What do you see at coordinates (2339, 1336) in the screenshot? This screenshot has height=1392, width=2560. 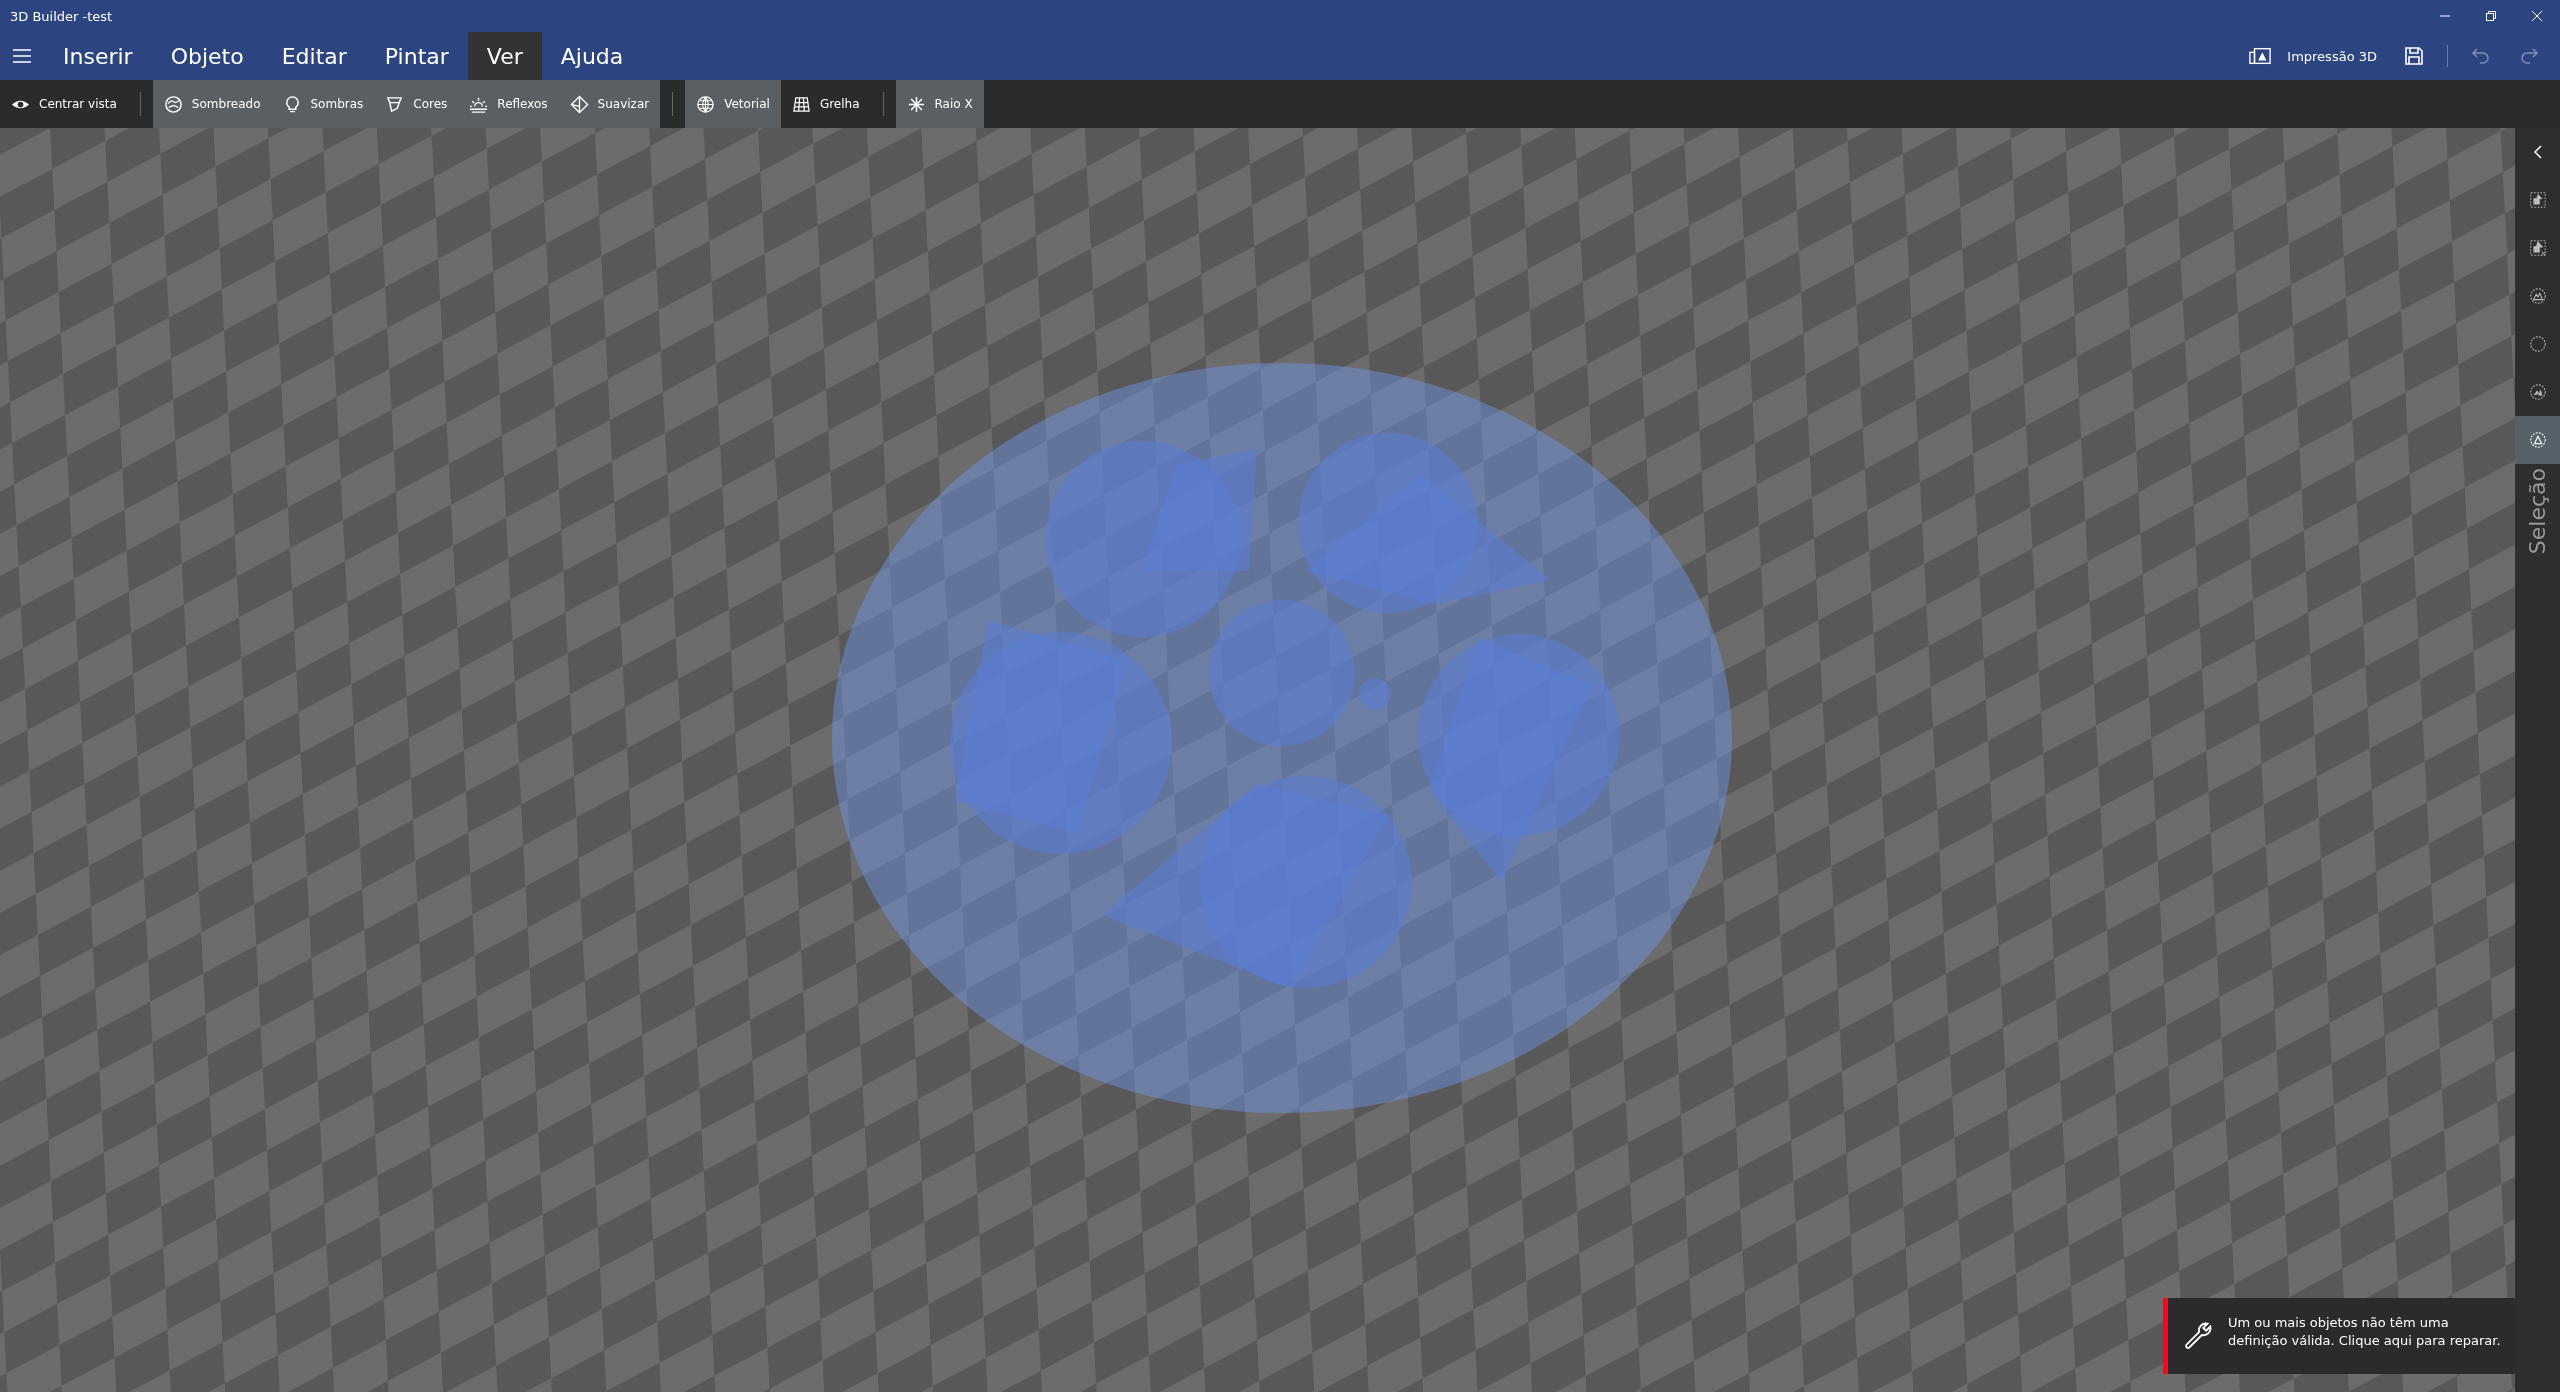 I see `repair-notification: Um ou mais objetos não têm uma definição válida. Clique aqui para reparar.` at bounding box center [2339, 1336].